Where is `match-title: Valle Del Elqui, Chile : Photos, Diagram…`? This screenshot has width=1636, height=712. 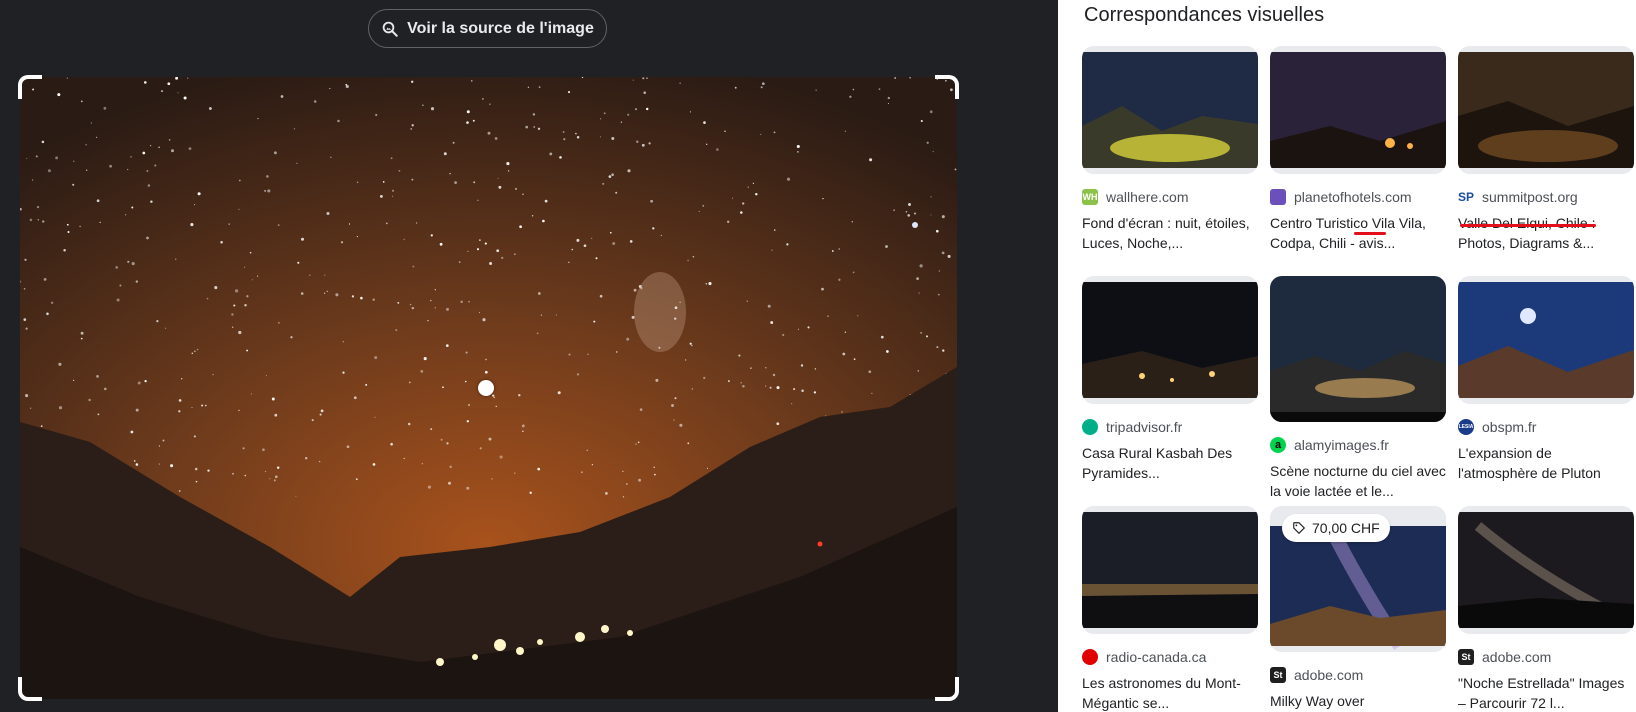
match-title: Valle Del Elqui, Chile : Photos, Diagram… is located at coordinates (1546, 233).